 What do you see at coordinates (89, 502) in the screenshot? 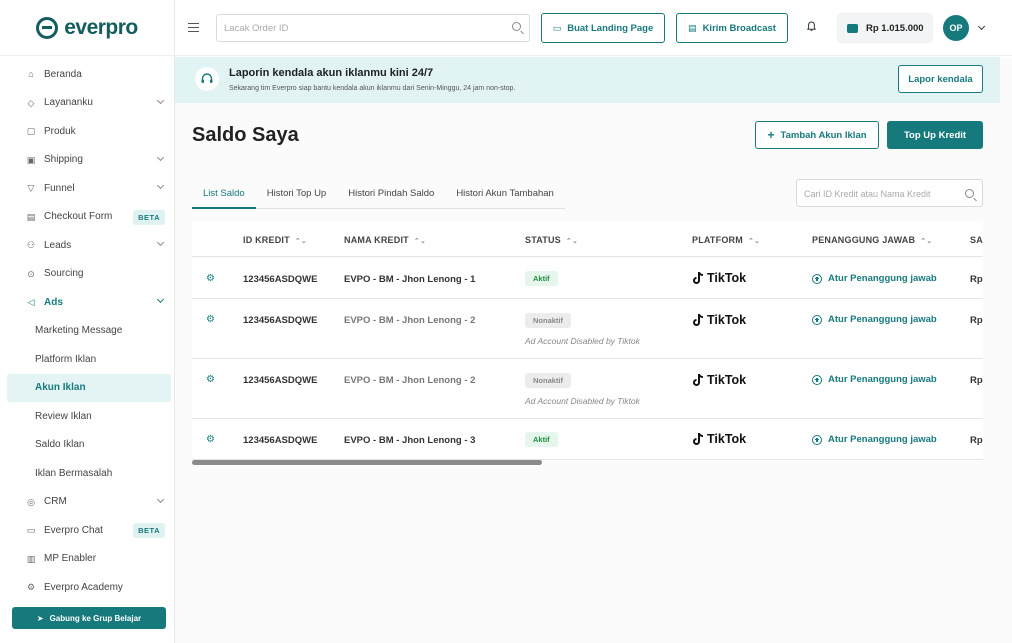
I see `sidebar-item-crm: ◎ CRM` at bounding box center [89, 502].